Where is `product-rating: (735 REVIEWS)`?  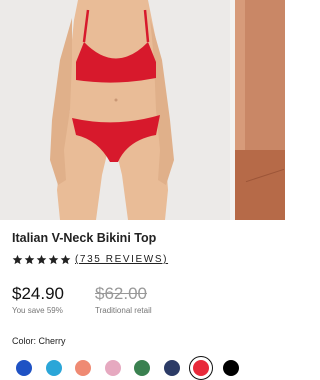 product-rating: (735 REVIEWS) is located at coordinates (90, 259).